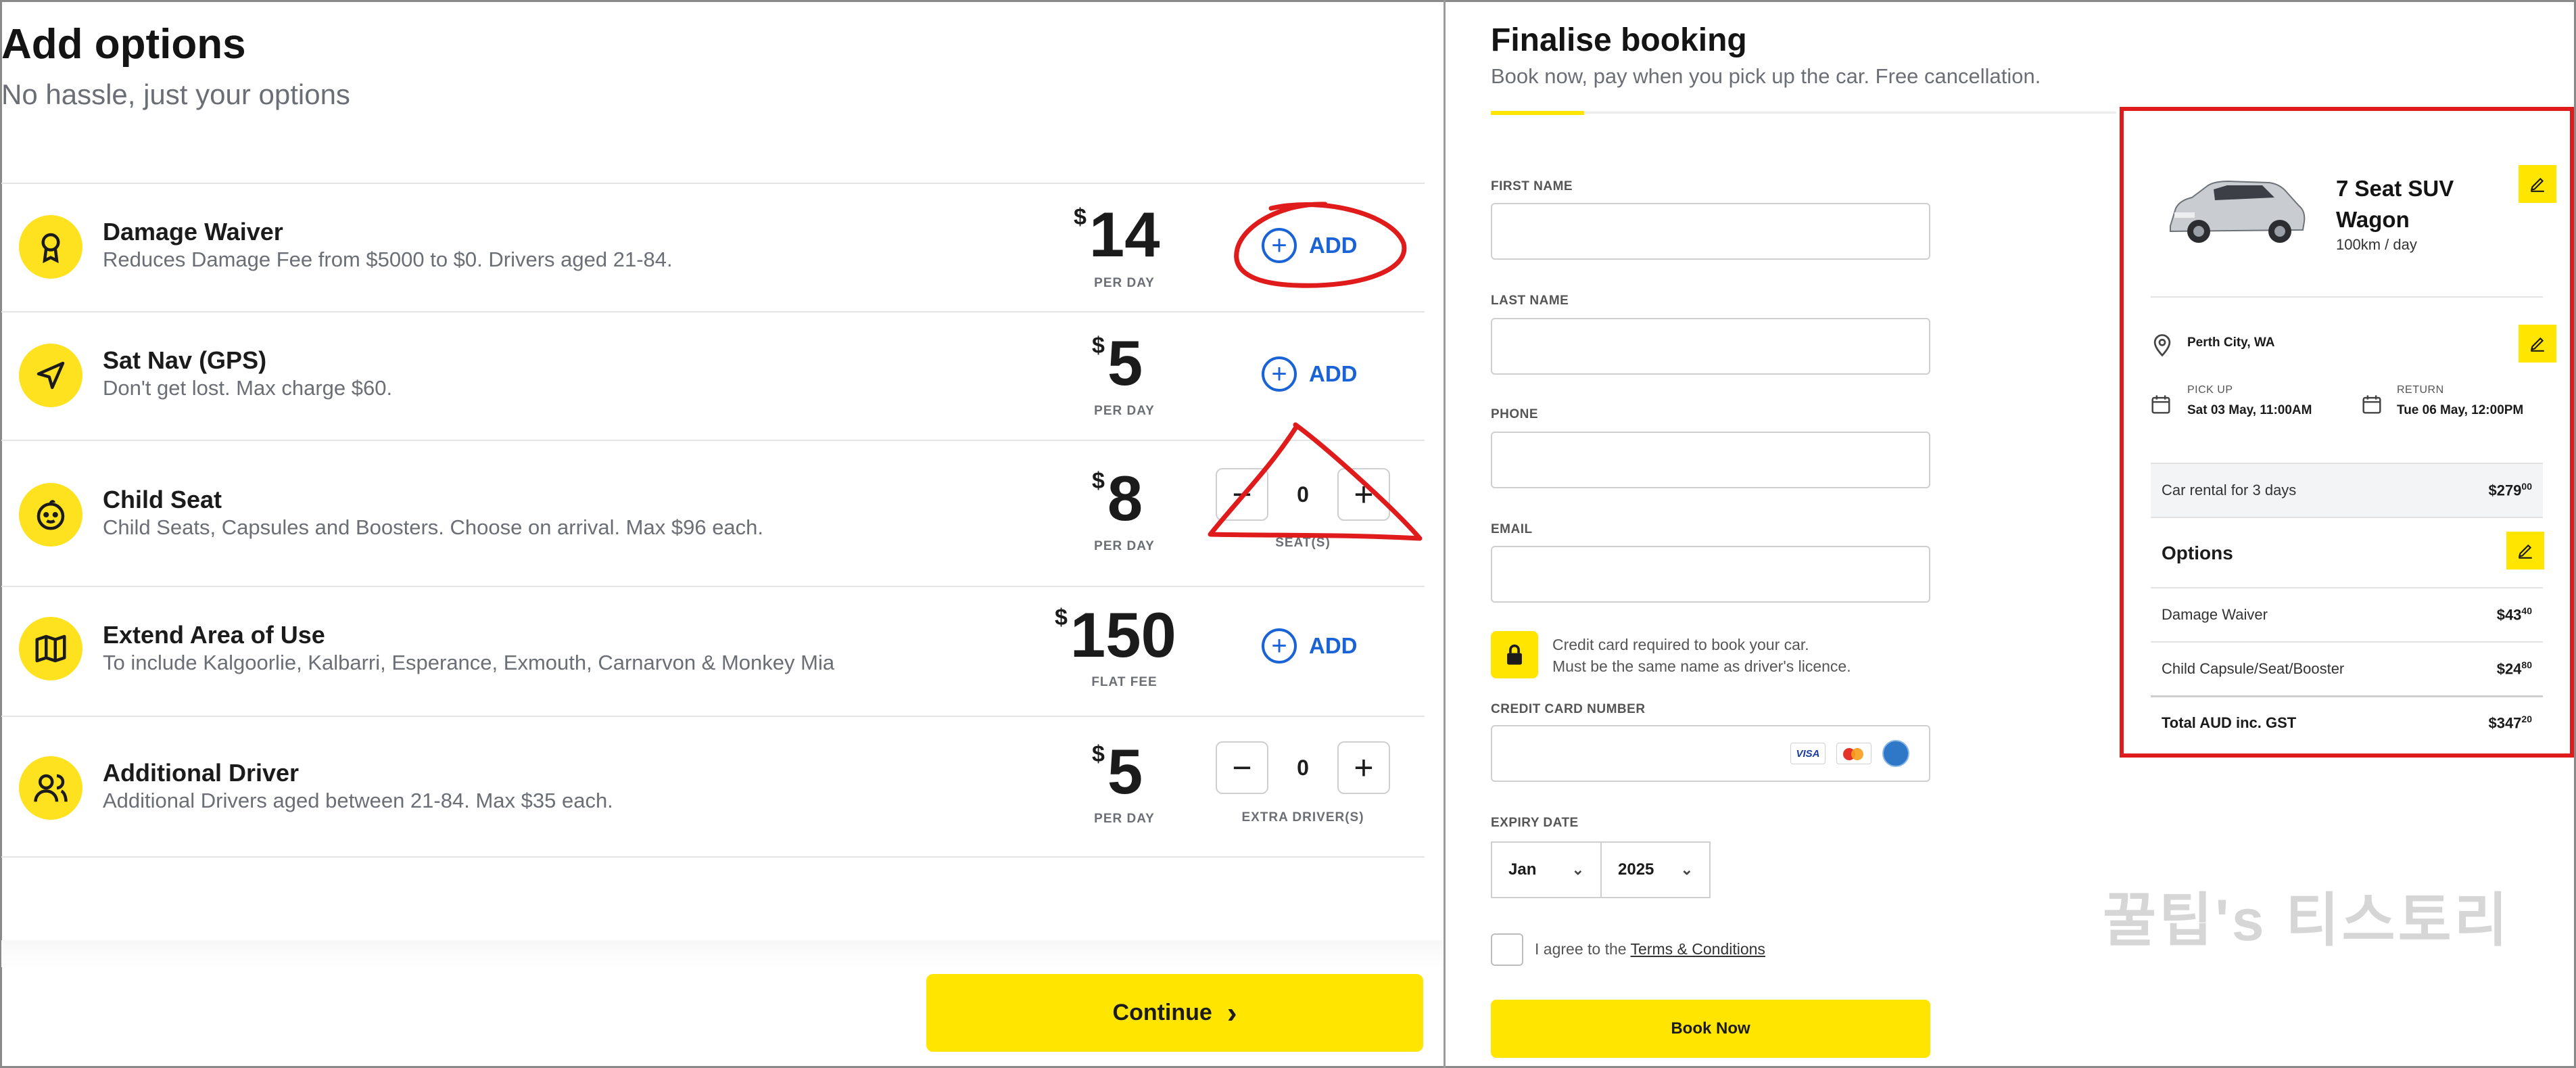 The width and height of the screenshot is (2576, 1068). I want to click on map-pin-icon, so click(2162, 345).